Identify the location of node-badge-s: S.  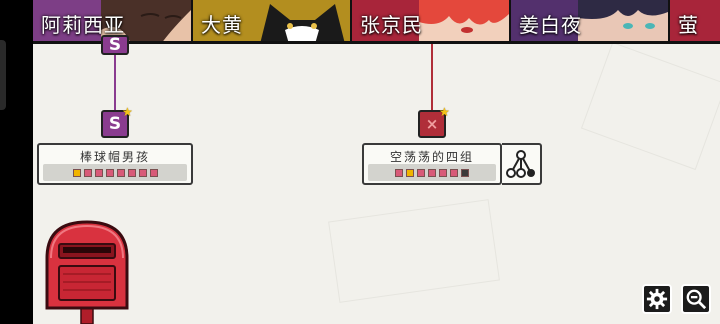
(115, 45).